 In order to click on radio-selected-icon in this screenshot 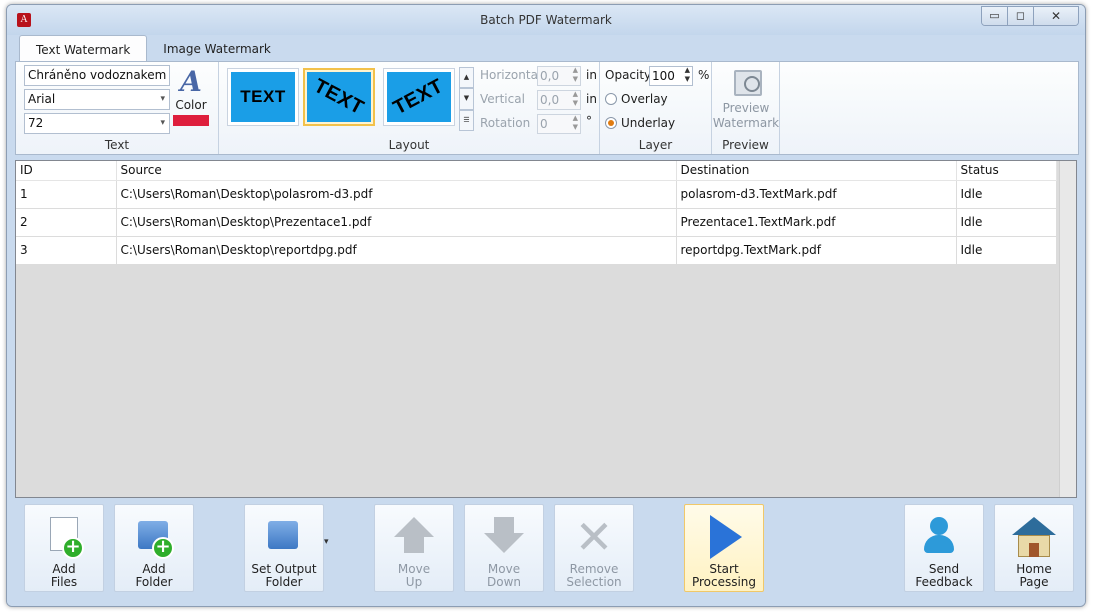, I will do `click(611, 123)`.